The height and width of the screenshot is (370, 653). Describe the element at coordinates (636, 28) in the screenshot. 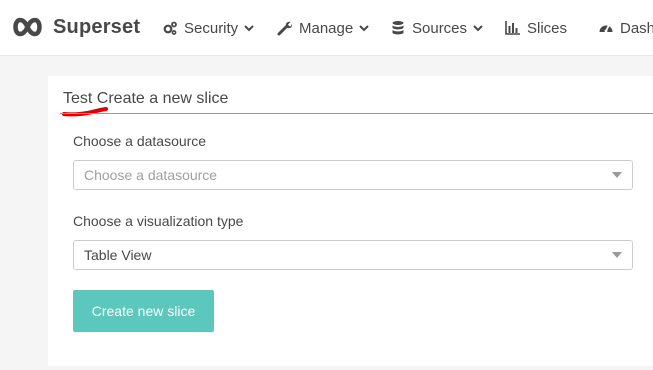

I see `nav-dashboards-label: Dash` at that location.